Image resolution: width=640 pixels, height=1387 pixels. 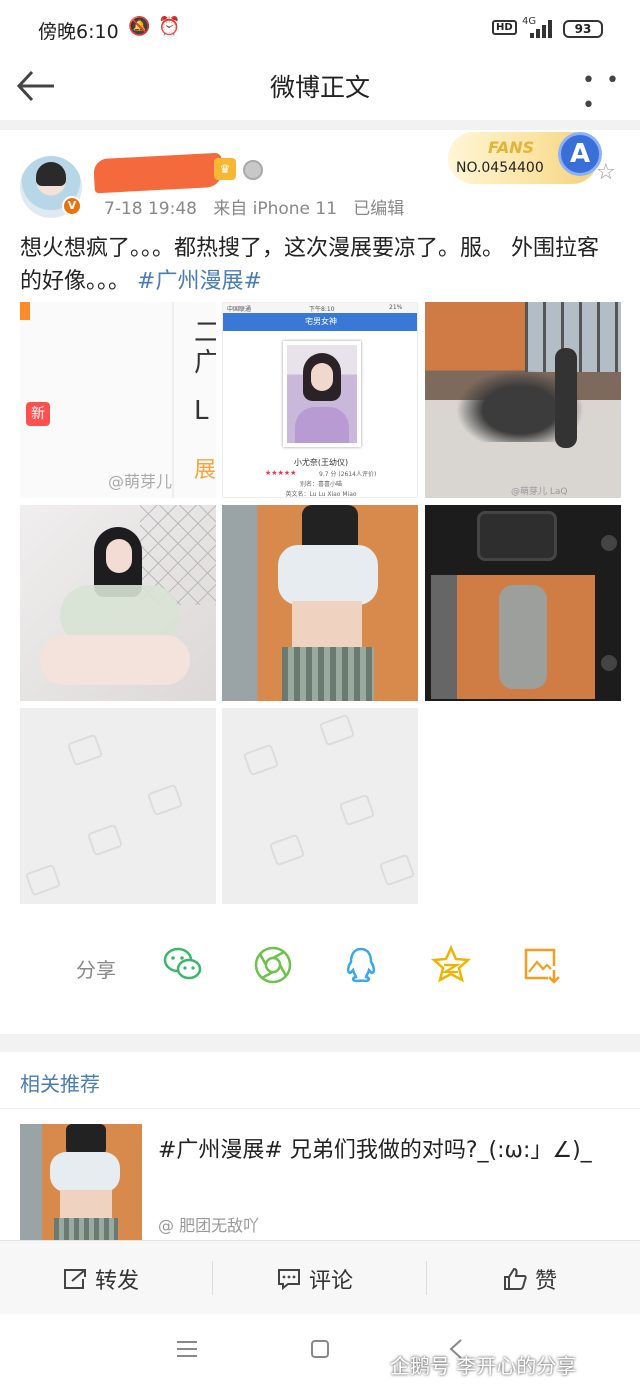 I want to click on page-title: 微博正文, so click(x=319, y=87).